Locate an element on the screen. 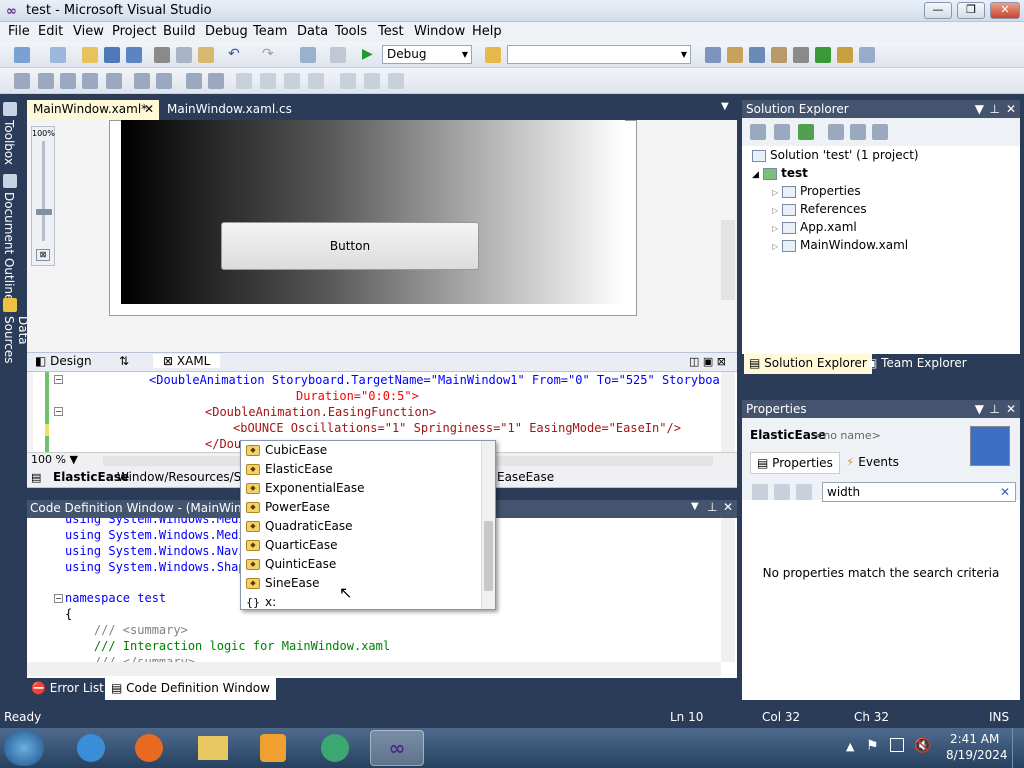 This screenshot has height=768, width=1024. tab-team-explorer: ▣ Team Explorer is located at coordinates (916, 363).